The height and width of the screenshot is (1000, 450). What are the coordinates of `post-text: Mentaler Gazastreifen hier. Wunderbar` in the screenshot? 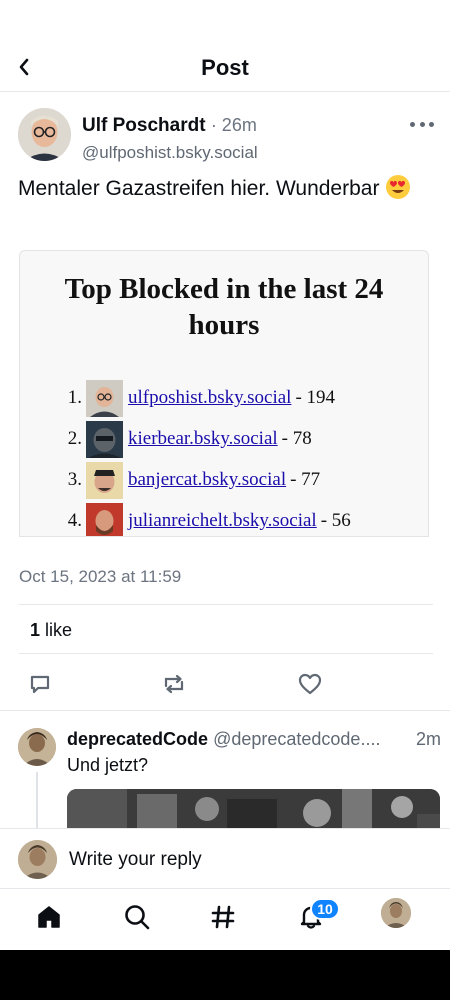 It's located at (199, 188).